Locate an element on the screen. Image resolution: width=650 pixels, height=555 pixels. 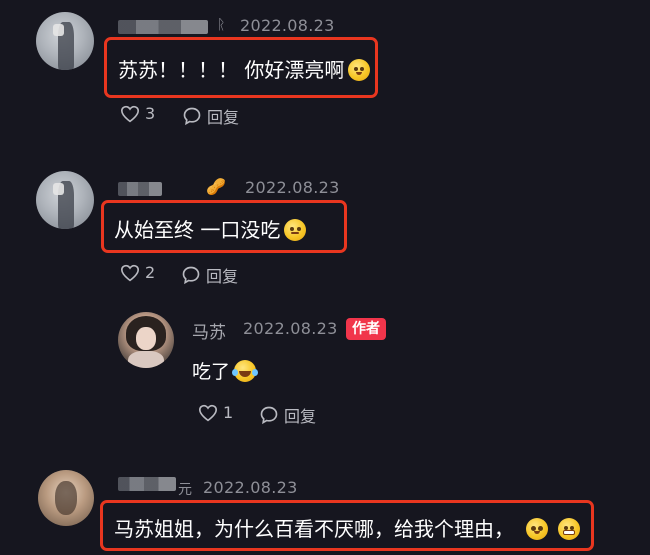
name-suffix-icon: ᚱ is located at coordinates (221, 25).